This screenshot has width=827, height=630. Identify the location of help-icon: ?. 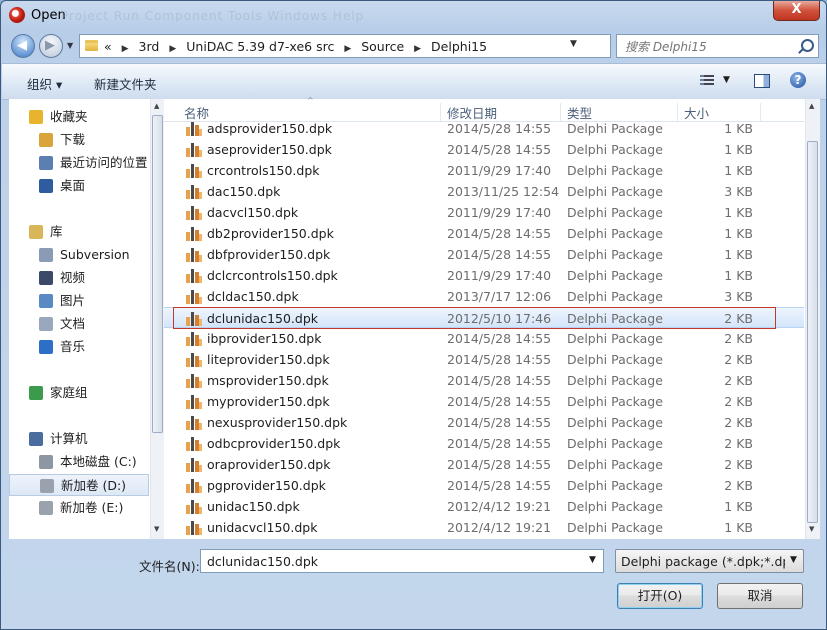
(798, 80).